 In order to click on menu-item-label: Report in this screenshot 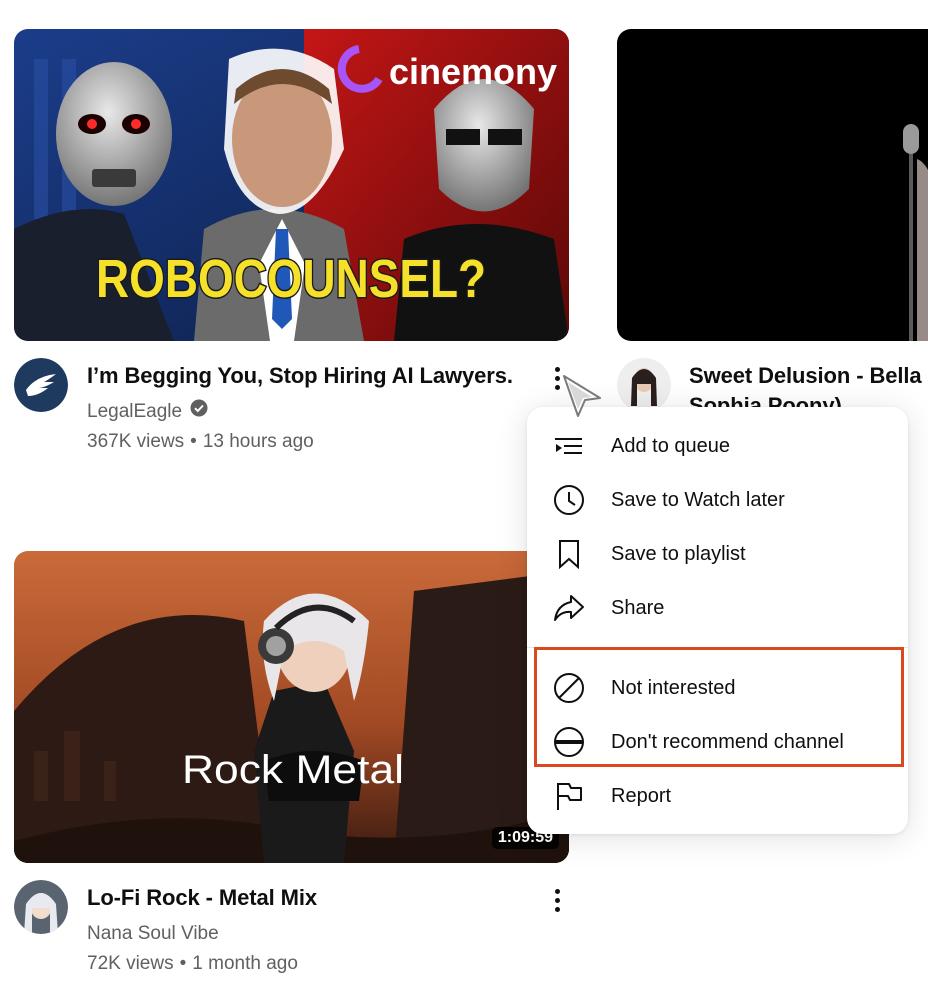, I will do `click(641, 795)`.